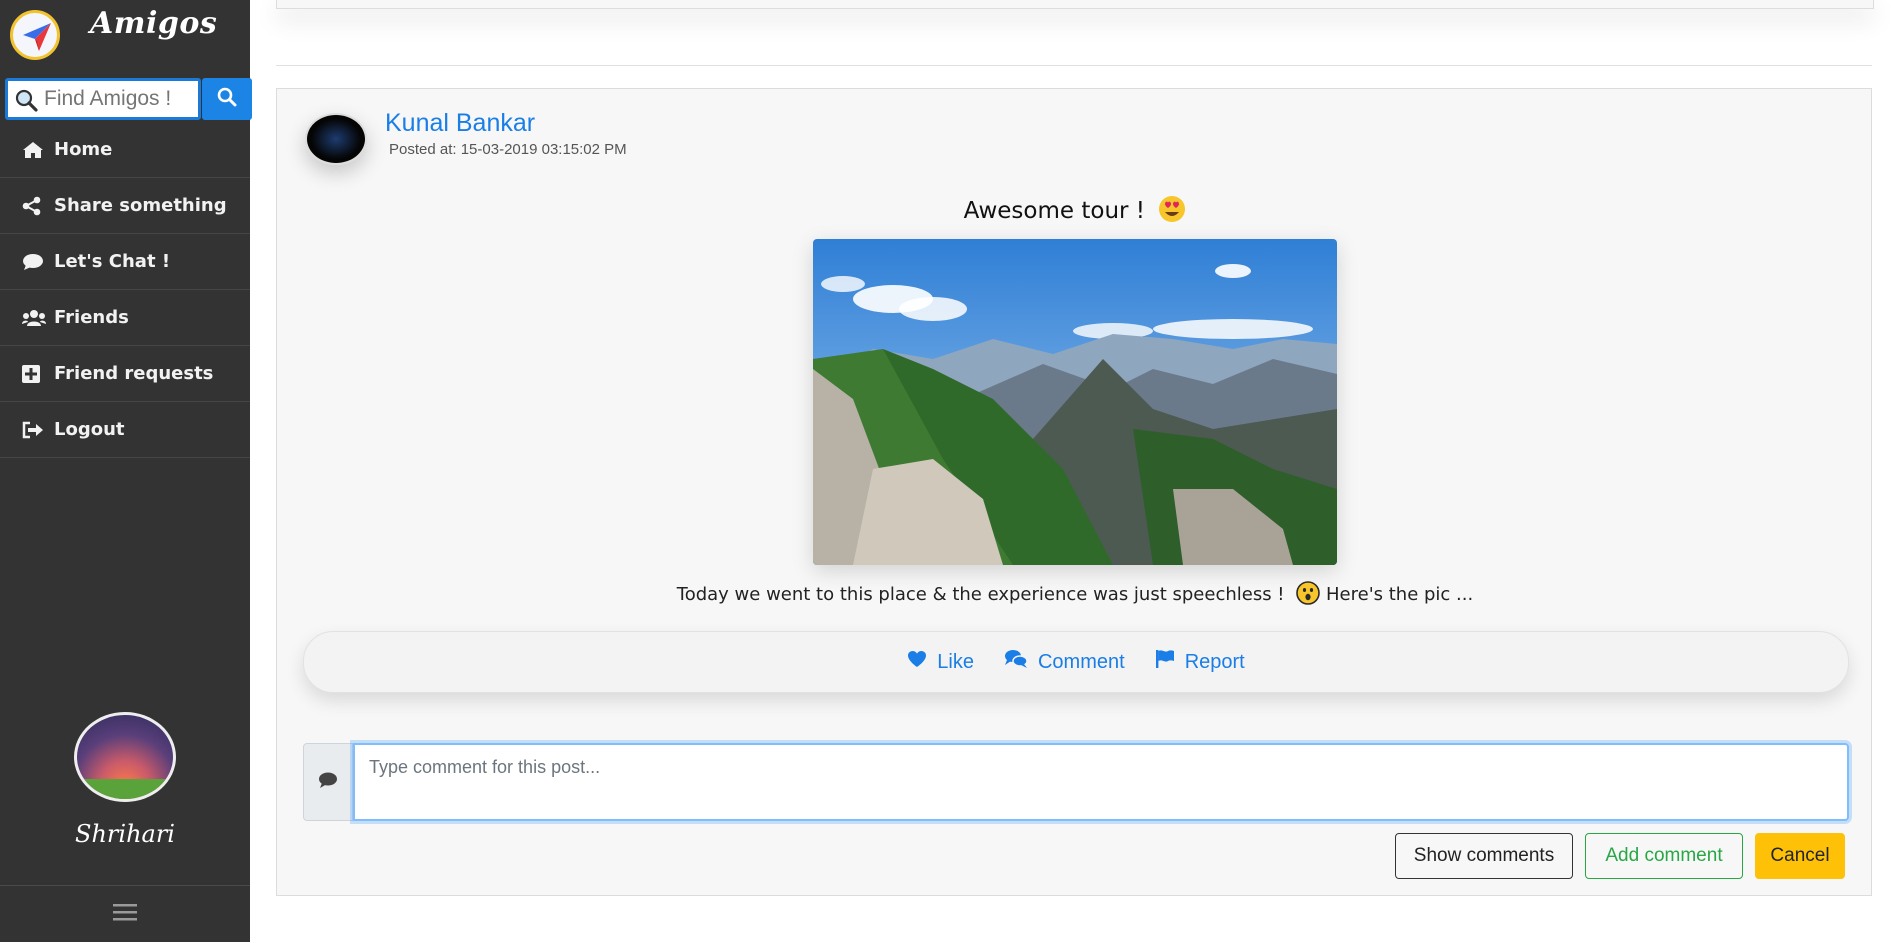 The image size is (1898, 943). What do you see at coordinates (35, 35) in the screenshot?
I see `paper-plane-logo-icon` at bounding box center [35, 35].